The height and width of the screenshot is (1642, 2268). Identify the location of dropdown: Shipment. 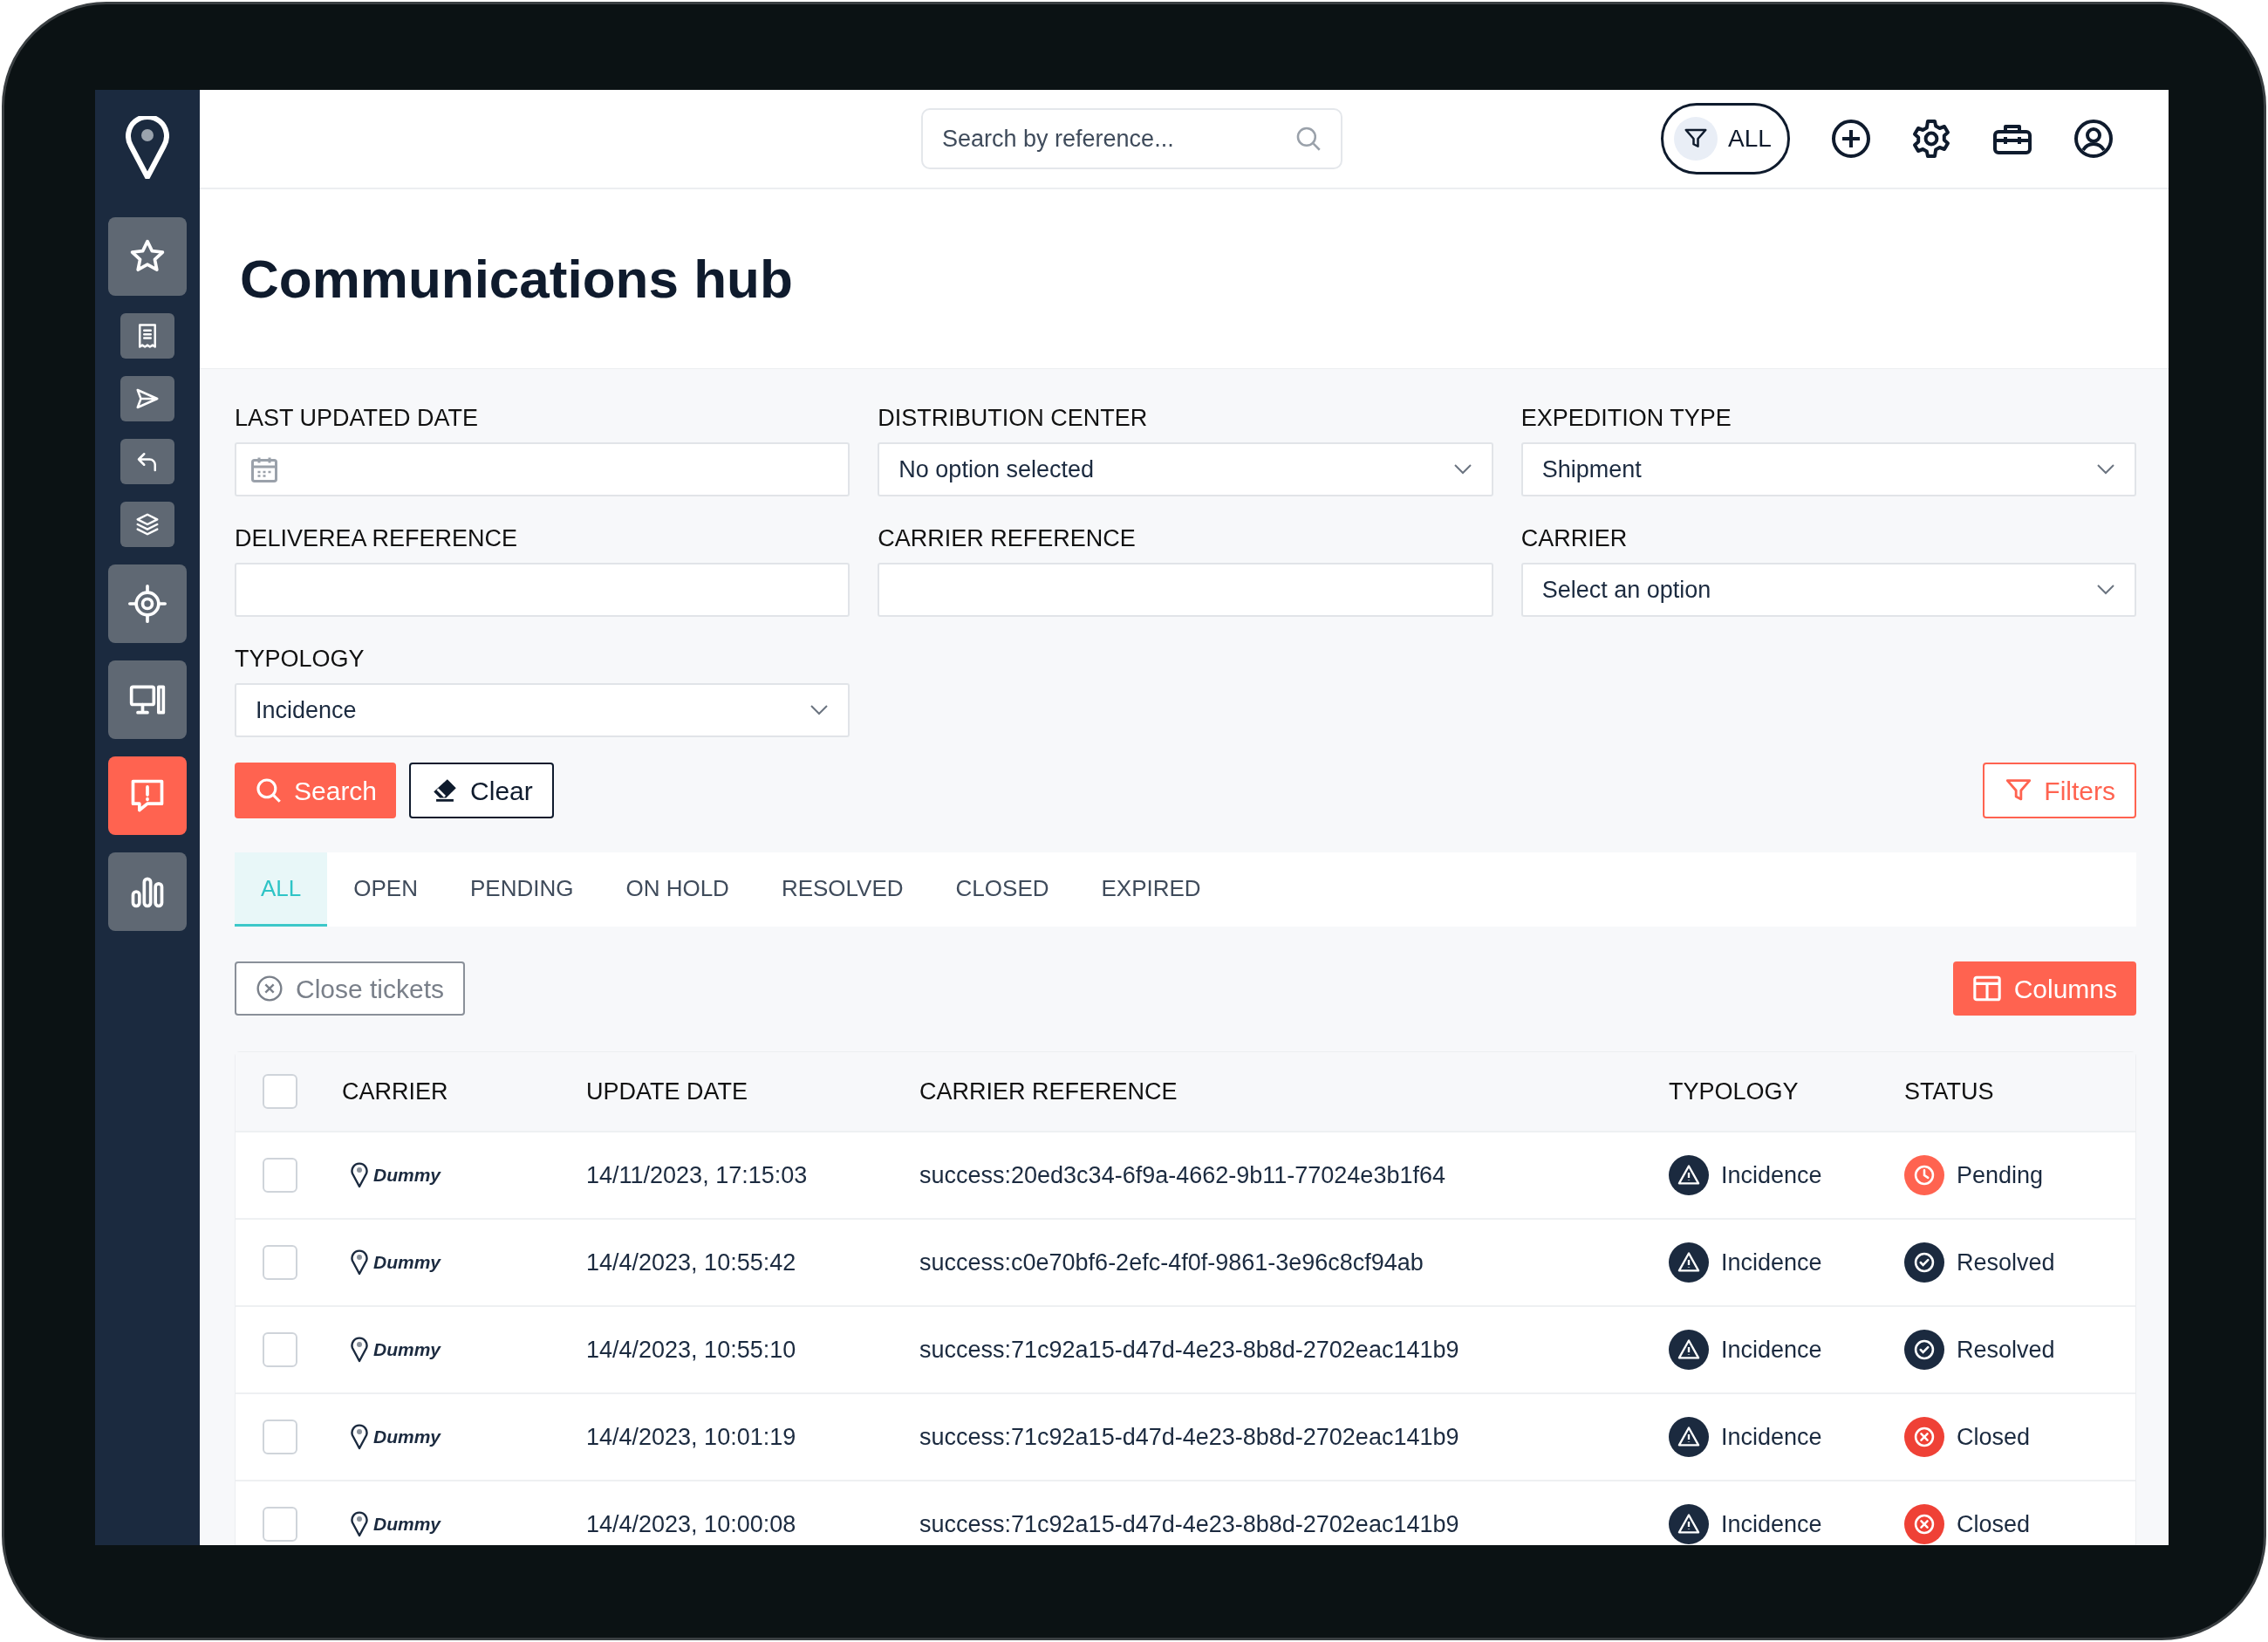
(1828, 469).